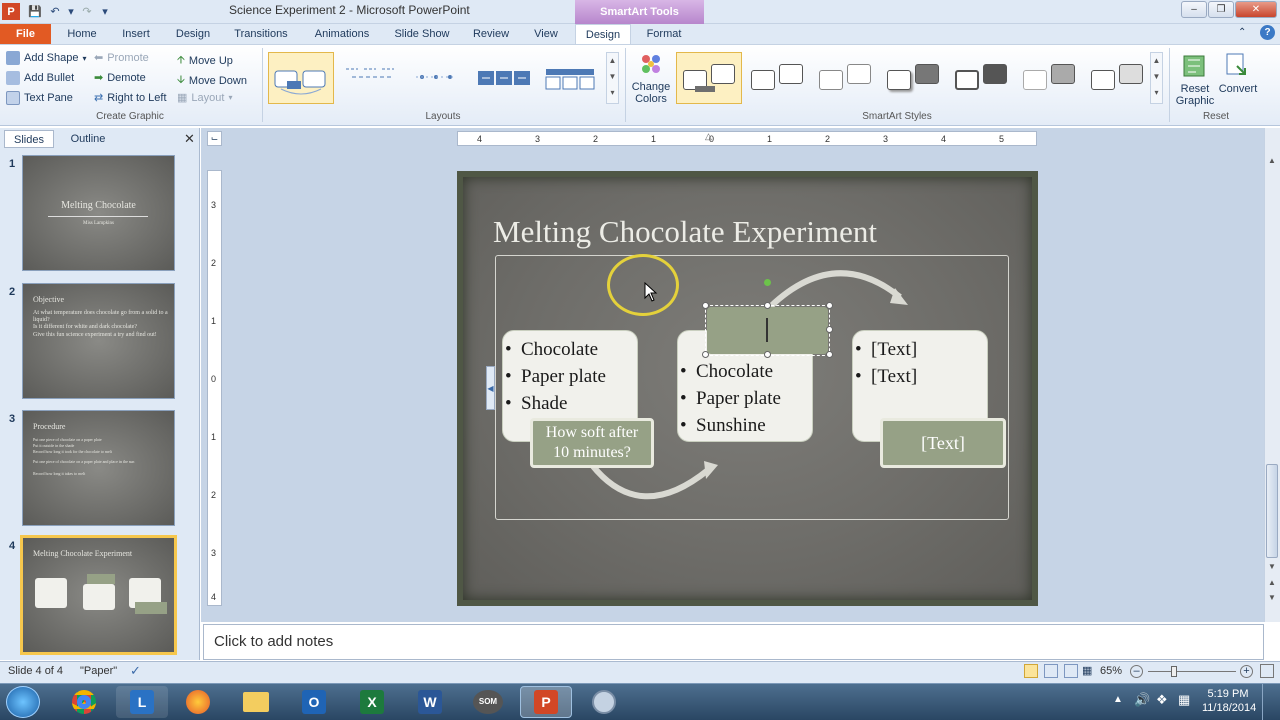 The height and width of the screenshot is (720, 1280). What do you see at coordinates (1194, 9) in the screenshot?
I see `minimize-button: –` at bounding box center [1194, 9].